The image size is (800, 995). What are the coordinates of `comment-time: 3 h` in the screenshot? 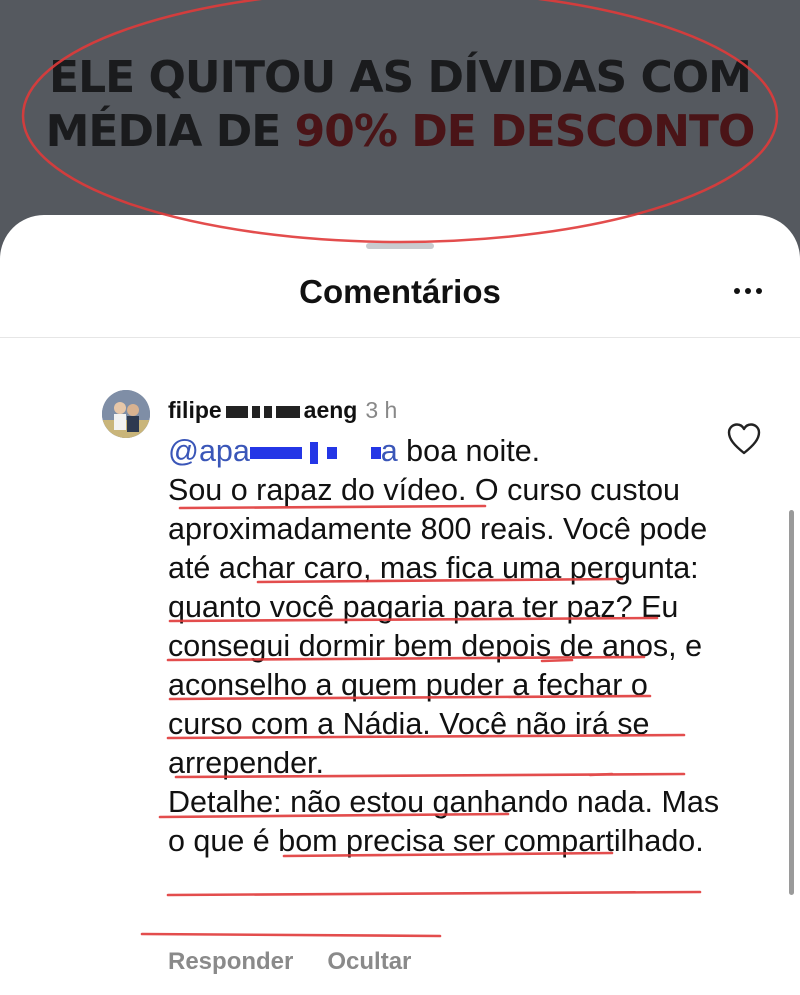 It's located at (381, 409).